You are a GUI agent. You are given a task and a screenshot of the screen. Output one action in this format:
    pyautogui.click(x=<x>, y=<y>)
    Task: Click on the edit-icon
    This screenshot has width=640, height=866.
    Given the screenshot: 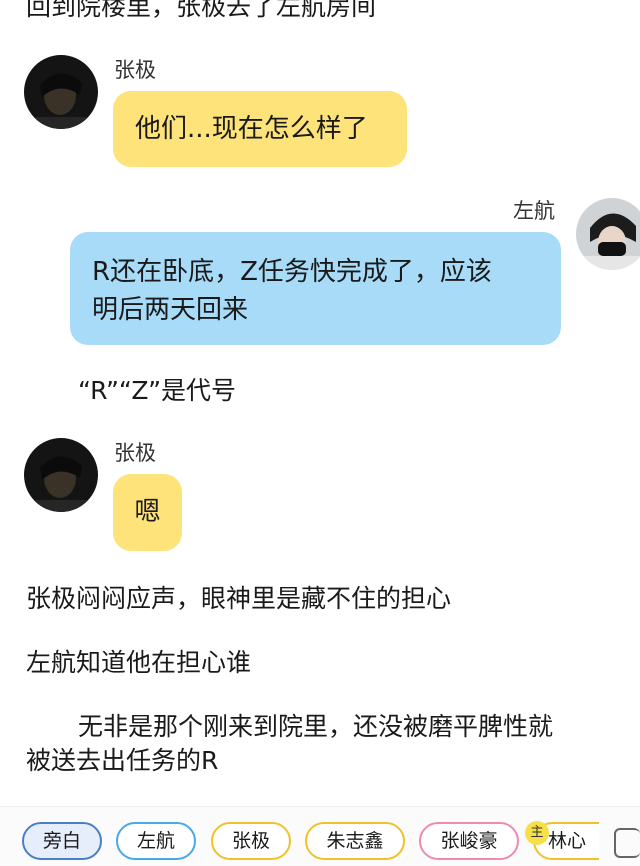 What is the action you would take?
    pyautogui.click(x=627, y=843)
    